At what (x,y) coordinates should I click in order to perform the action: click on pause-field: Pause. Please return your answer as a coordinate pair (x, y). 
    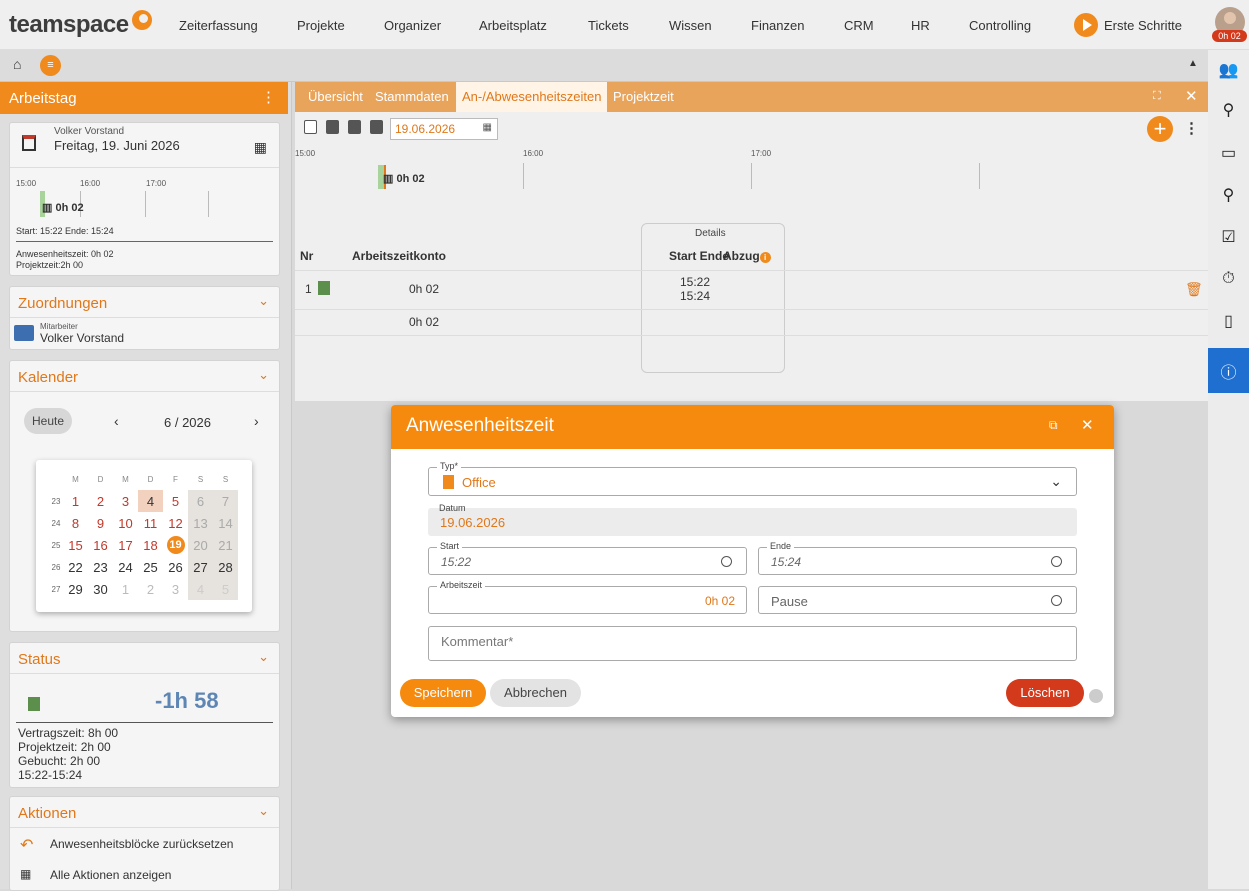
    Looking at the image, I should click on (917, 600).